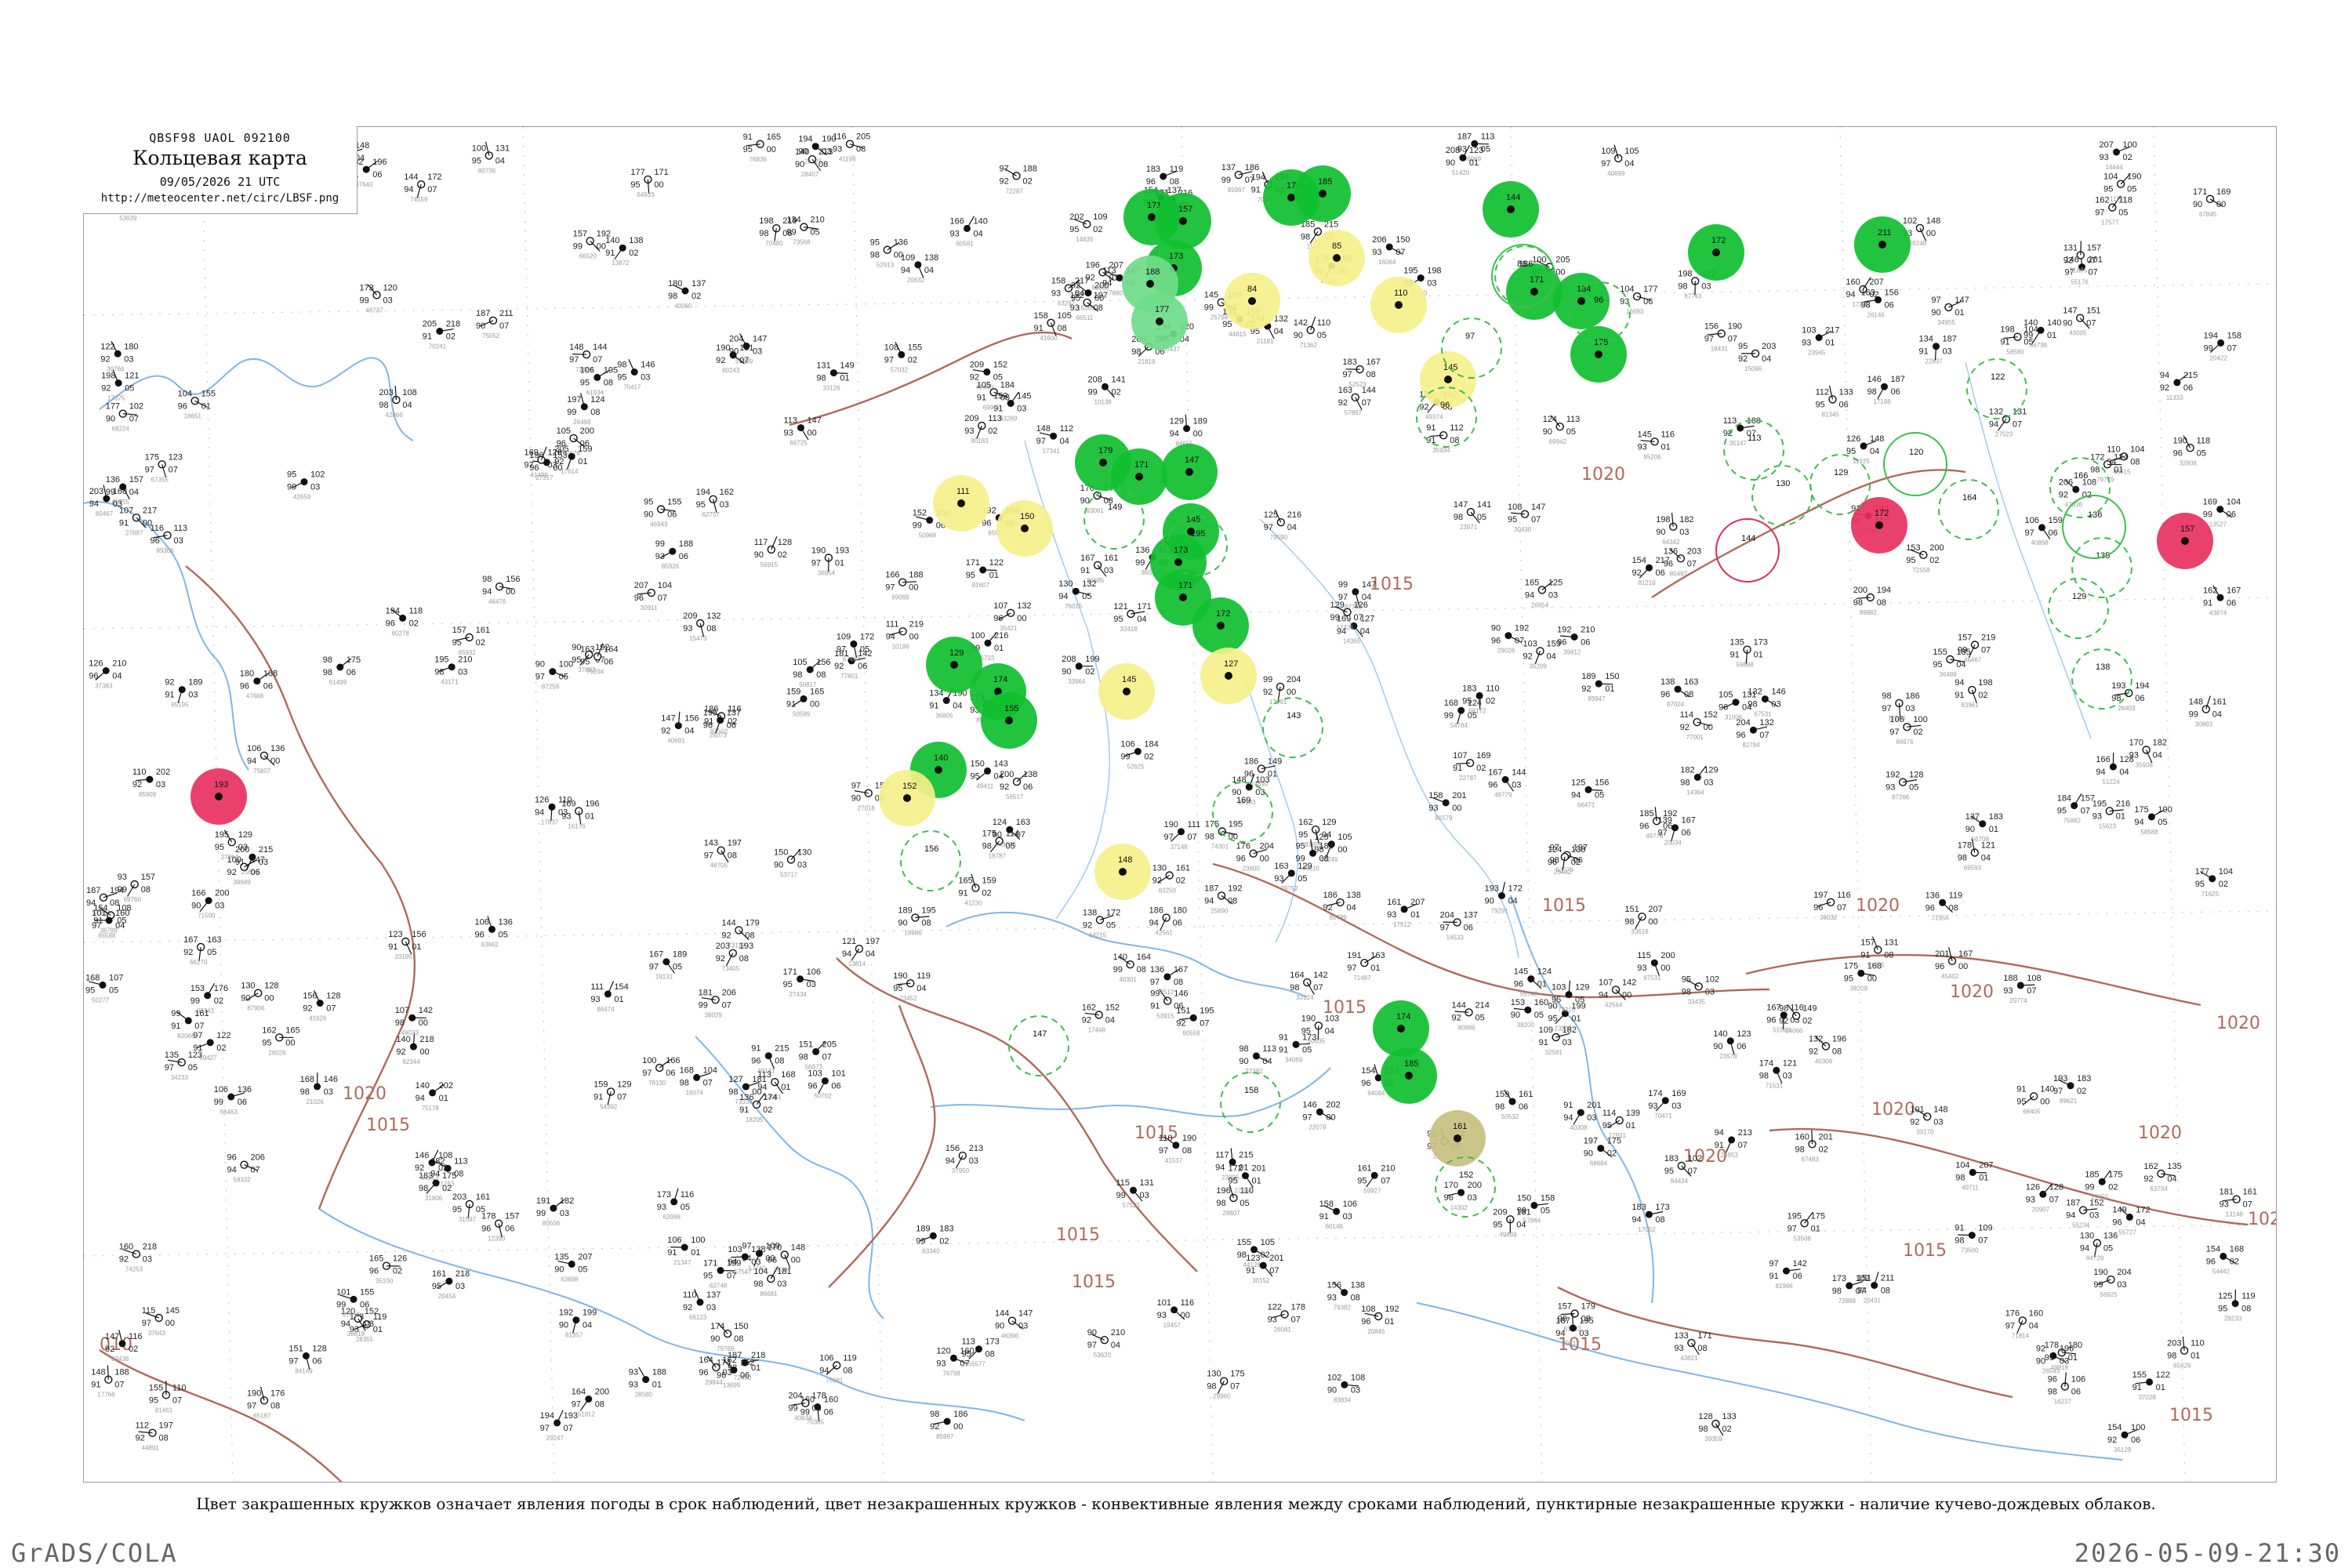 This screenshot has height=1568, width=2352. Describe the element at coordinates (2124, 772) in the screenshot. I see `tendency-value: 04` at that location.